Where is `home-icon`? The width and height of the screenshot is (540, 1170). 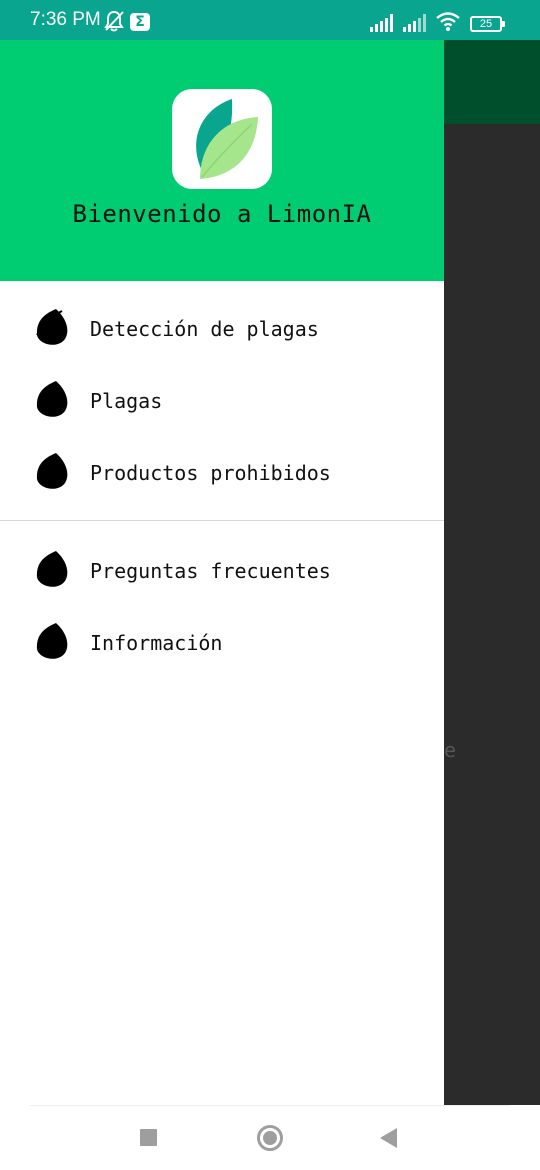
home-icon is located at coordinates (270, 1138).